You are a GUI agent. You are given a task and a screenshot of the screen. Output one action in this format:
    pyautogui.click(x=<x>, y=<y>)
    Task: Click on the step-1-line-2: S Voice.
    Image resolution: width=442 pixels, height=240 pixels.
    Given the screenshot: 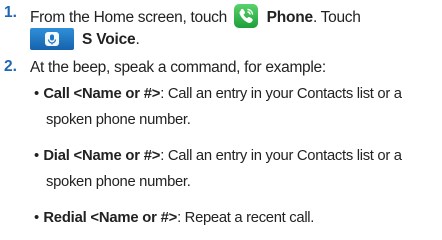 What is the action you would take?
    pyautogui.click(x=85, y=39)
    